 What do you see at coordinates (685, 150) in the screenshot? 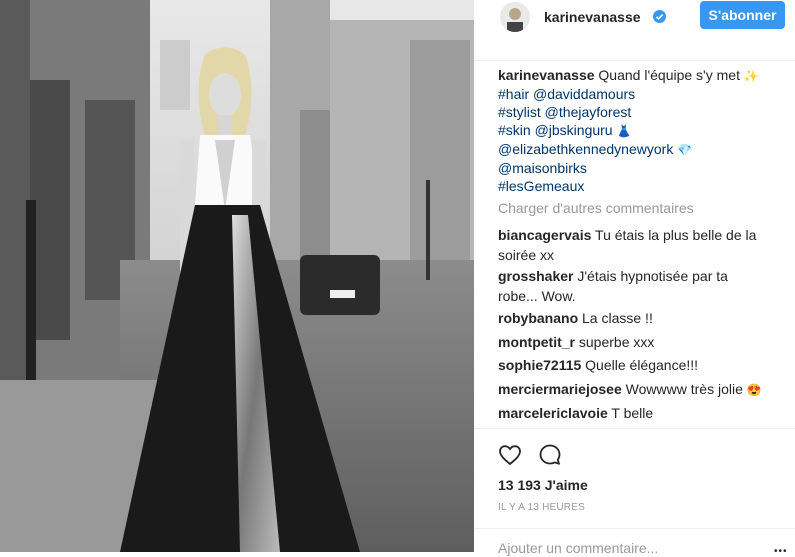
I see `gem-emoji: 💎` at bounding box center [685, 150].